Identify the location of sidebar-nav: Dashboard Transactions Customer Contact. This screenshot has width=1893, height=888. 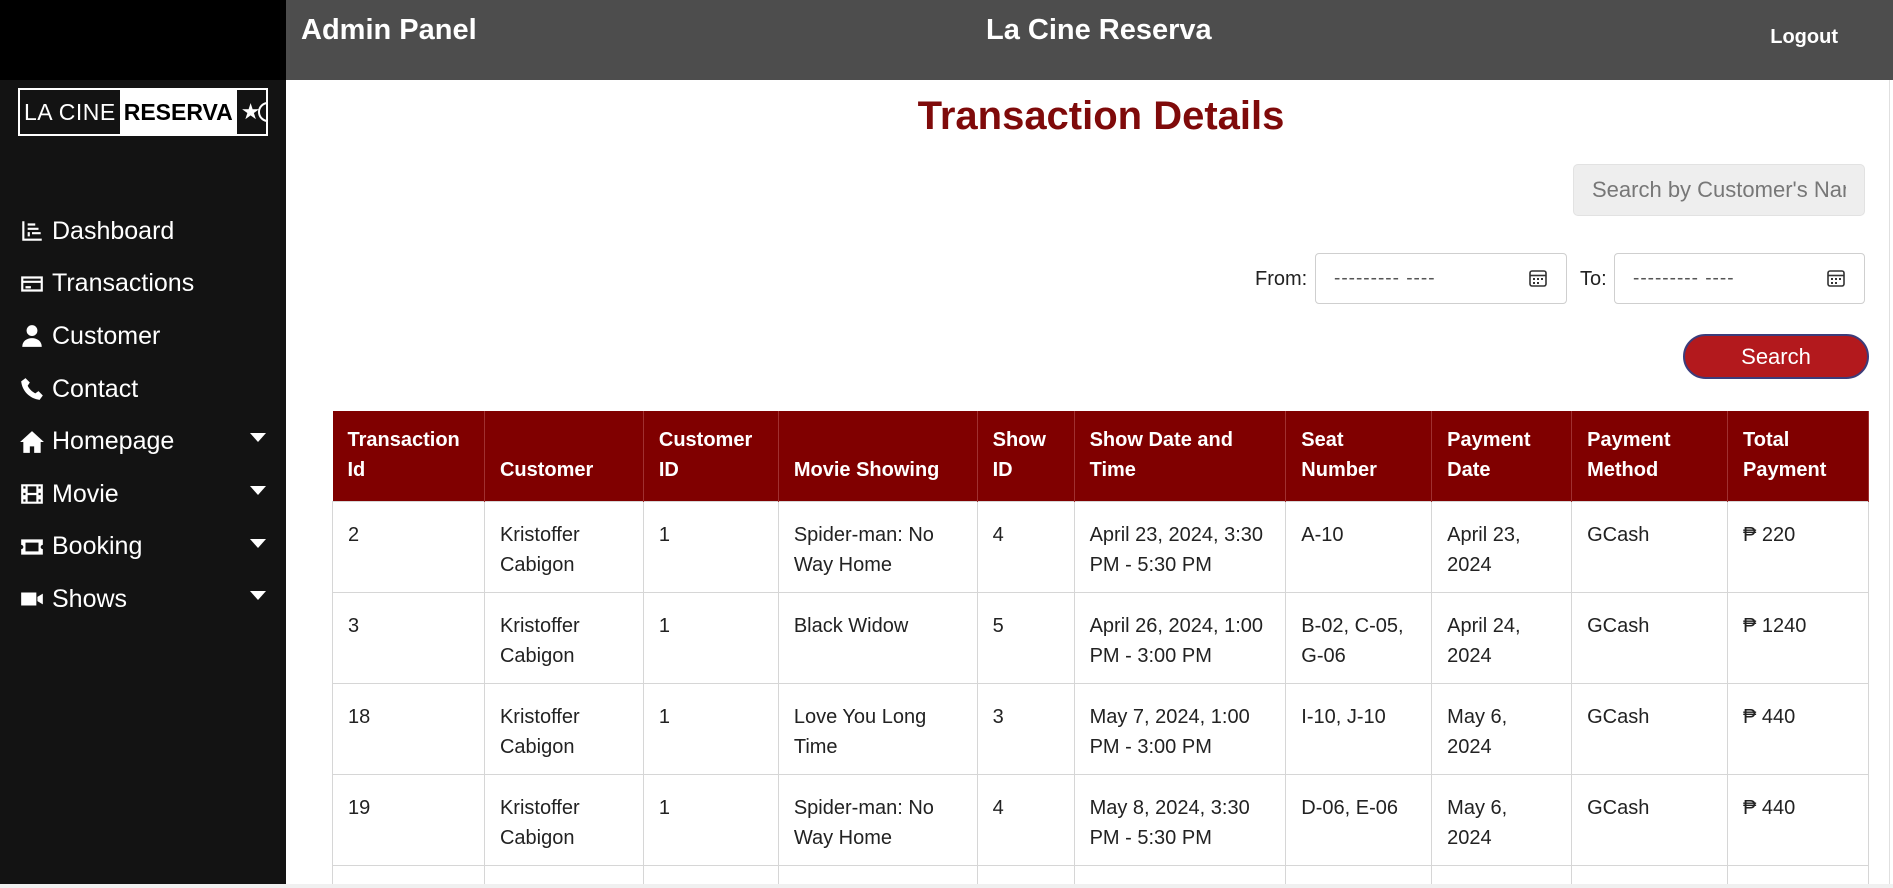
(143, 415).